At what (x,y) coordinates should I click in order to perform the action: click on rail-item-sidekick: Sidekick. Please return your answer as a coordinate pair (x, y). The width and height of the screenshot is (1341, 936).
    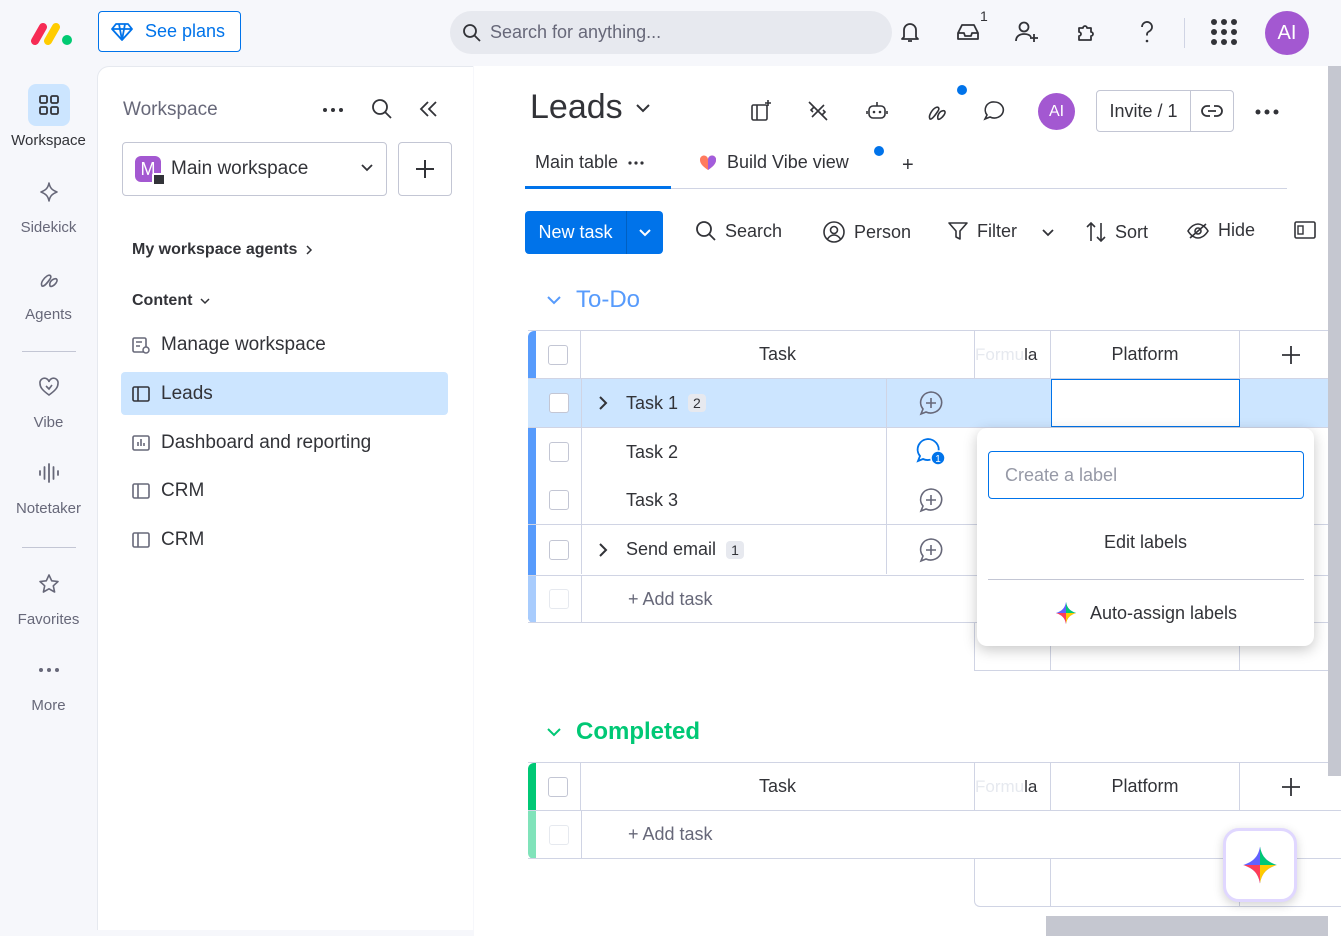
    Looking at the image, I should click on (48, 203).